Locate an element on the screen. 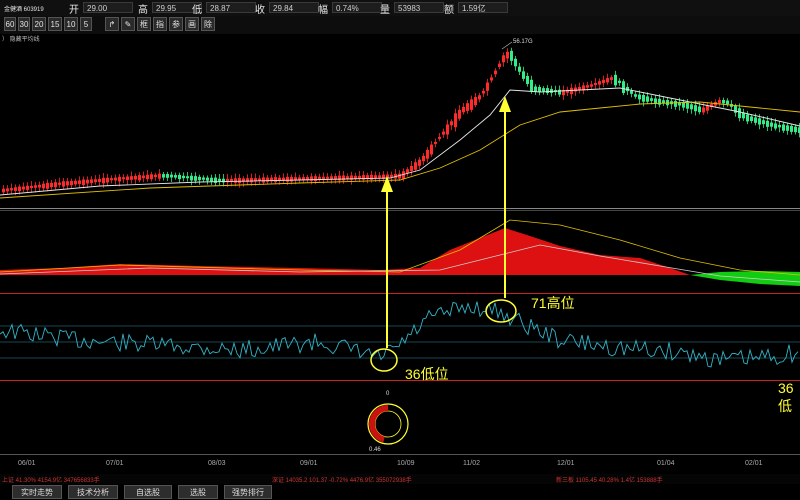 The width and height of the screenshot is (800, 500). date-label: 09/01 is located at coordinates (309, 463).